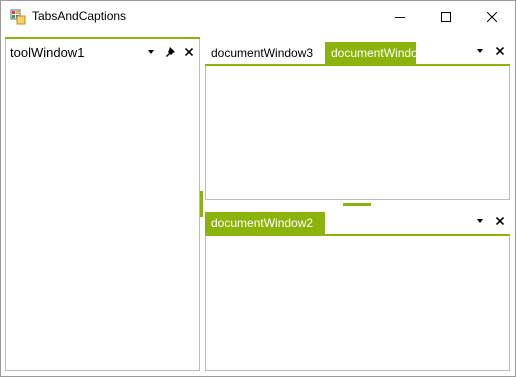  I want to click on tool-window-accent-line, so click(102, 38).